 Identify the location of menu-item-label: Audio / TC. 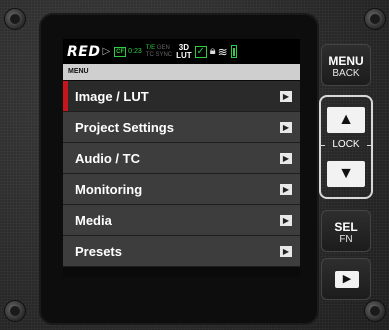
(107, 158).